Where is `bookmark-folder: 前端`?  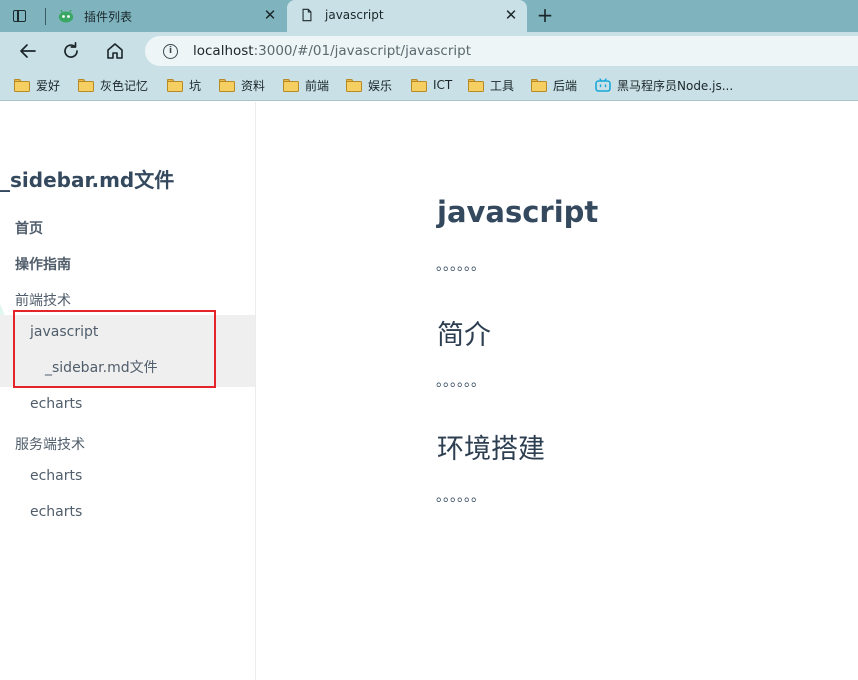 bookmark-folder: 前端 is located at coordinates (306, 85).